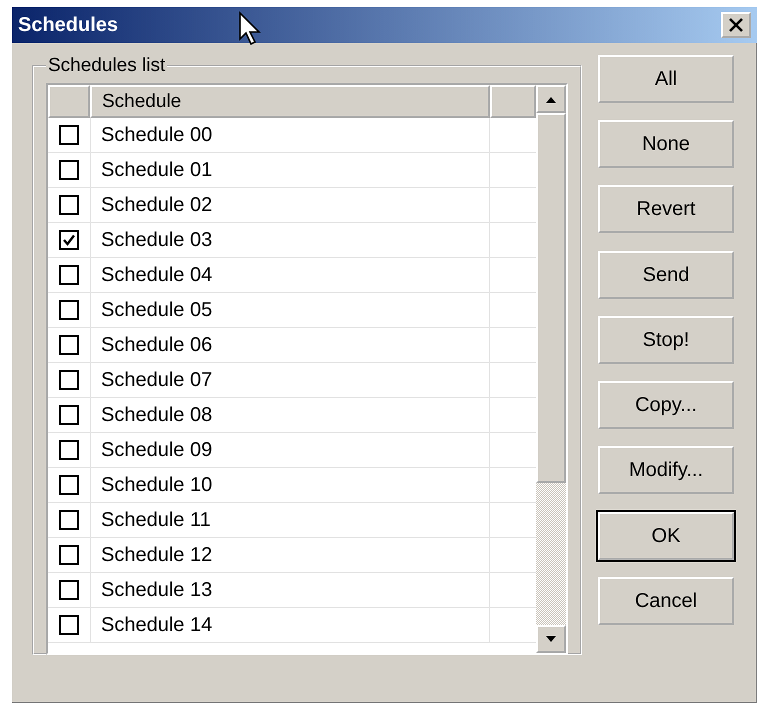 The image size is (757, 709). Describe the element at coordinates (106, 66) in the screenshot. I see `group-label: Schedules list` at that location.